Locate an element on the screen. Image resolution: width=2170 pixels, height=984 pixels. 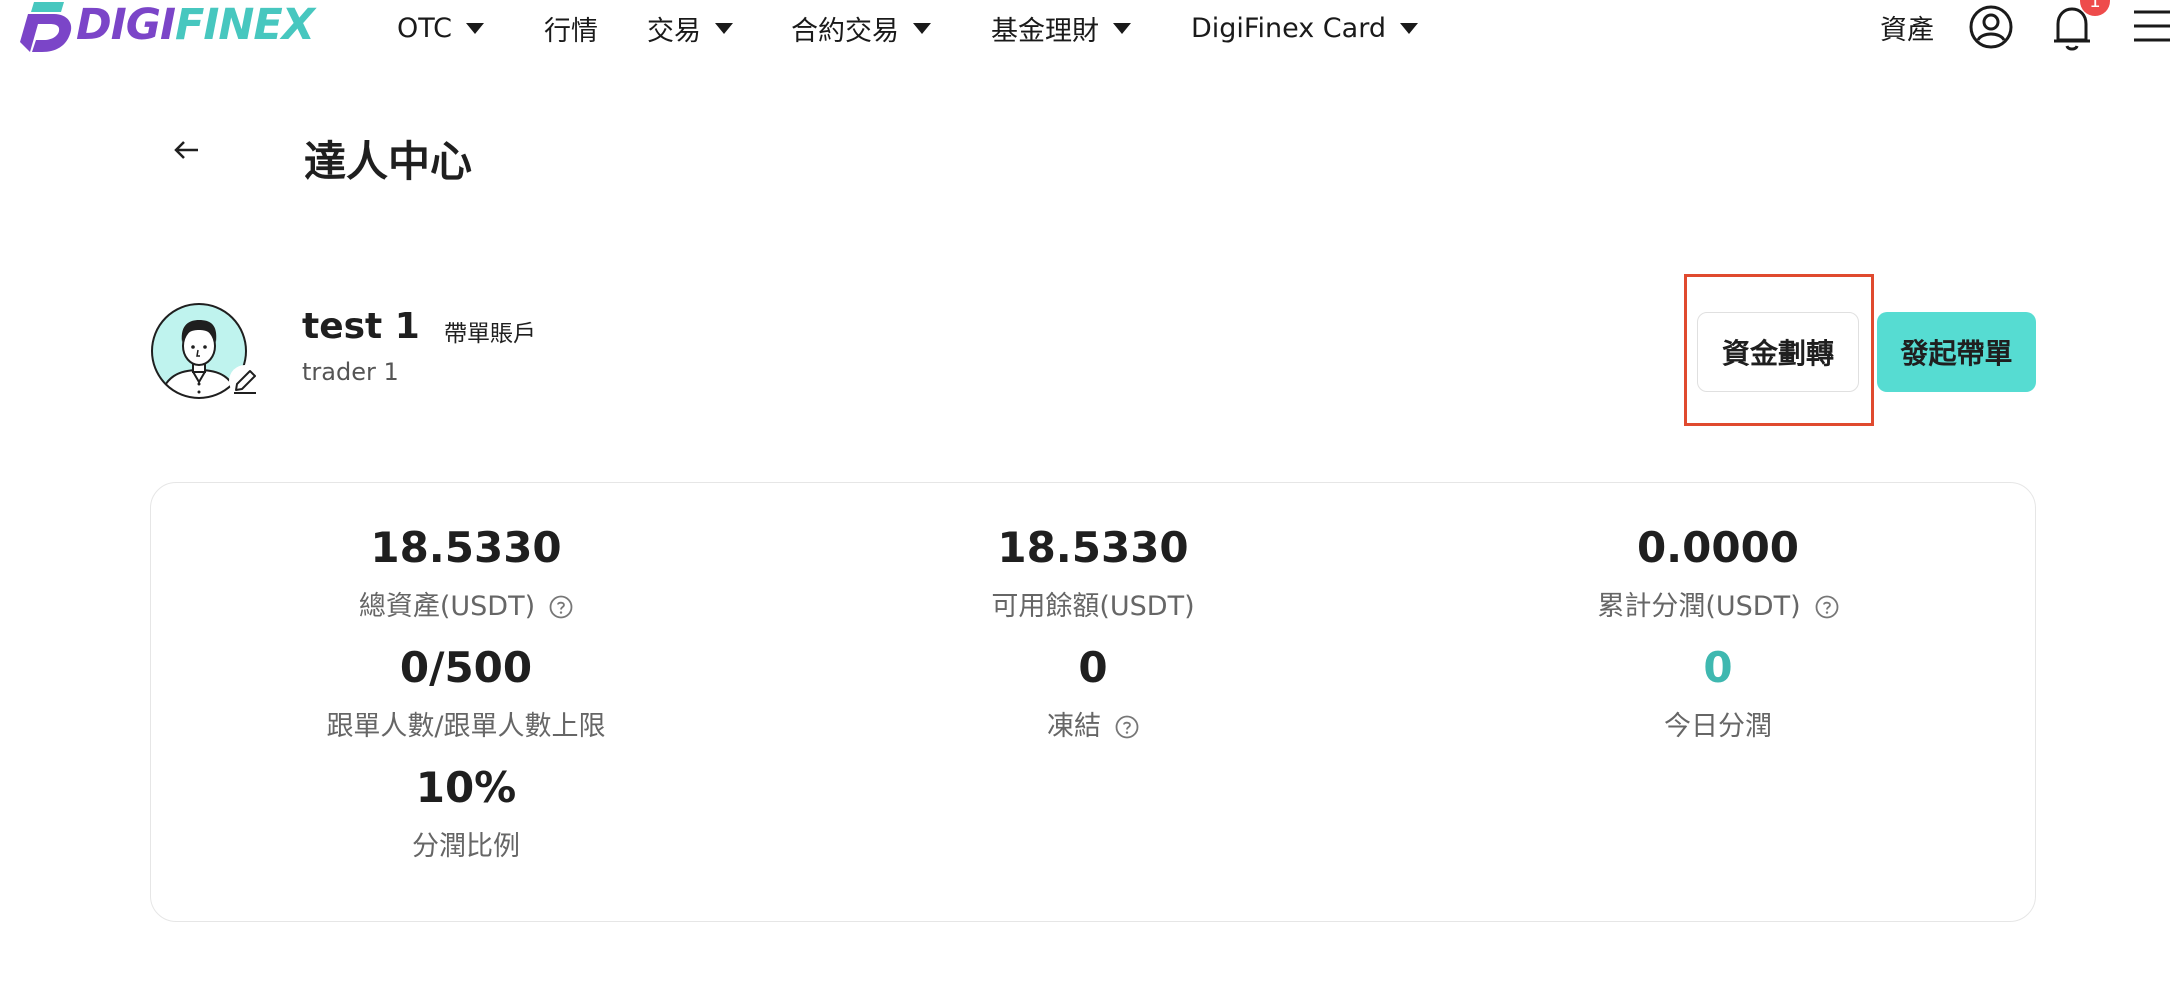
stat-label-text: 累計分潤(USDT) is located at coordinates (1699, 606).